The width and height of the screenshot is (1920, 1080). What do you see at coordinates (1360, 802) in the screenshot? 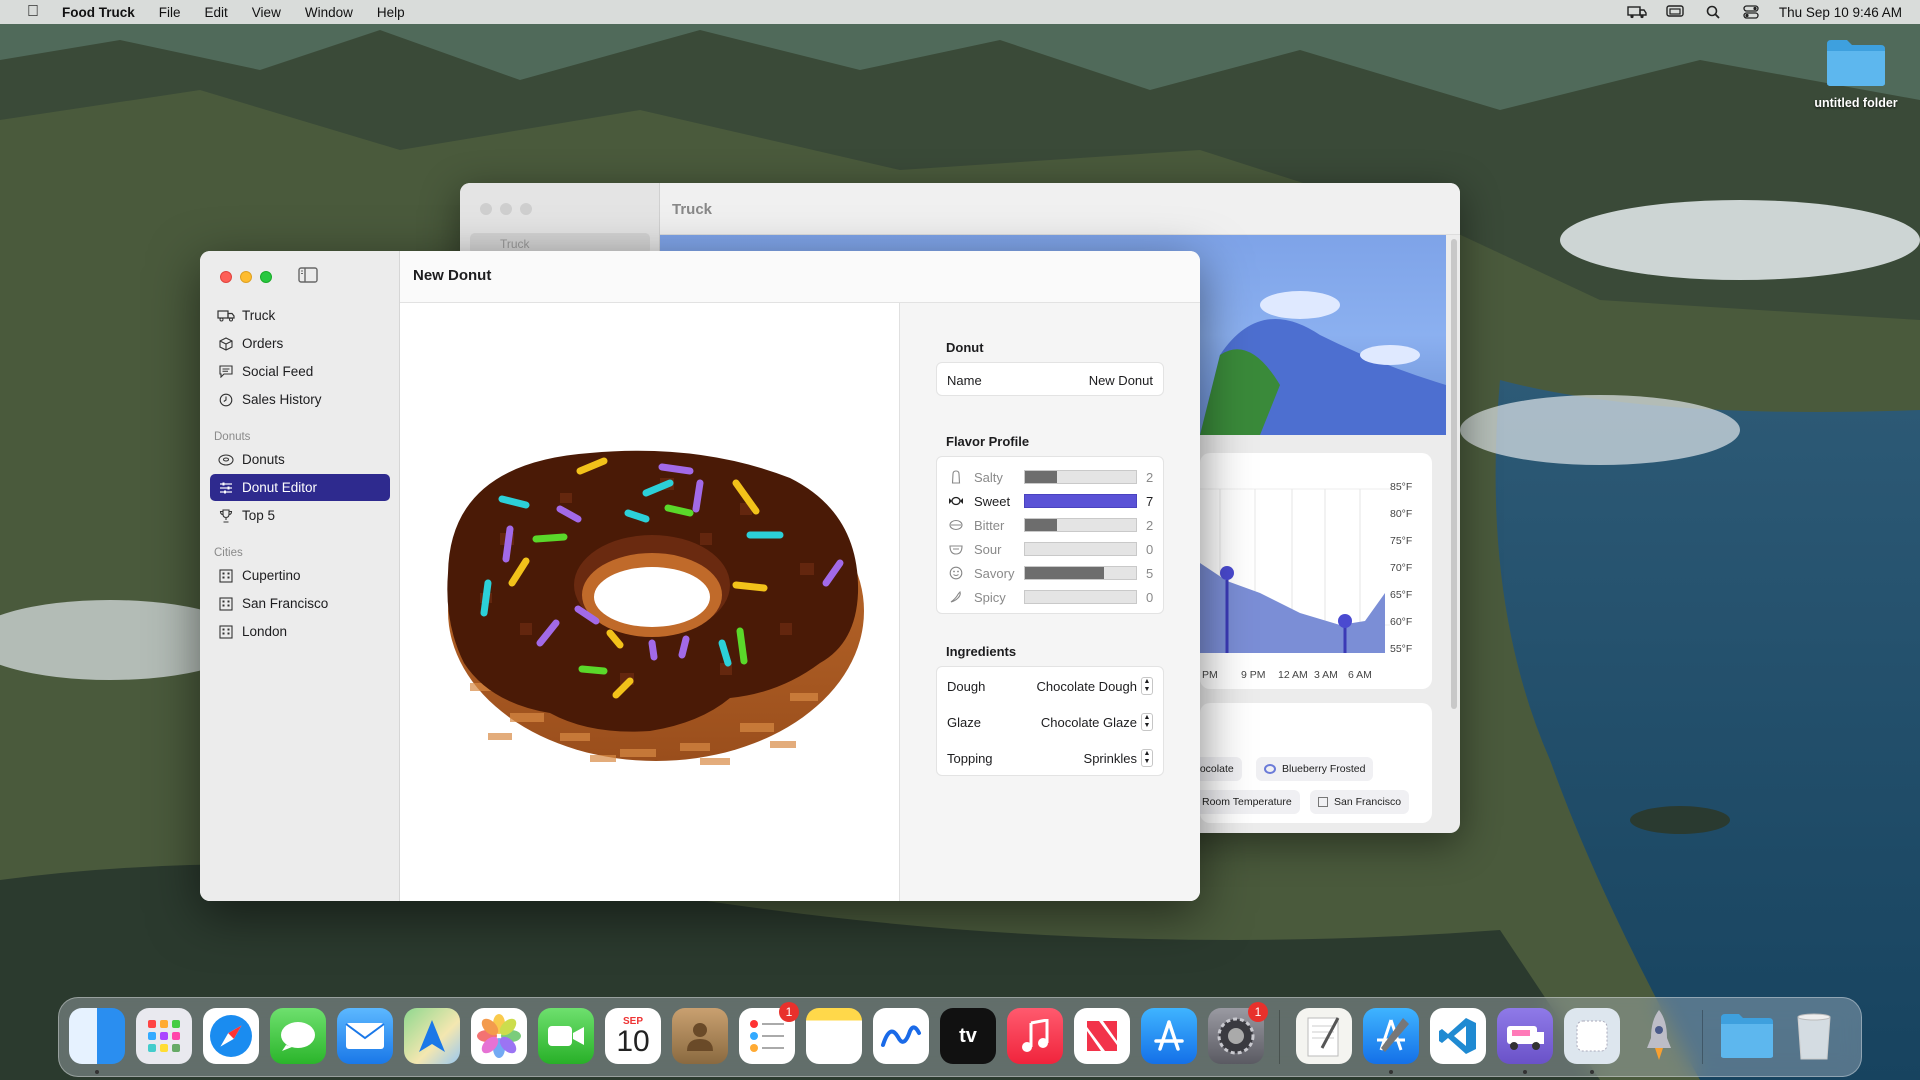
I see `chip-san-francisco: San Francisco` at bounding box center [1360, 802].